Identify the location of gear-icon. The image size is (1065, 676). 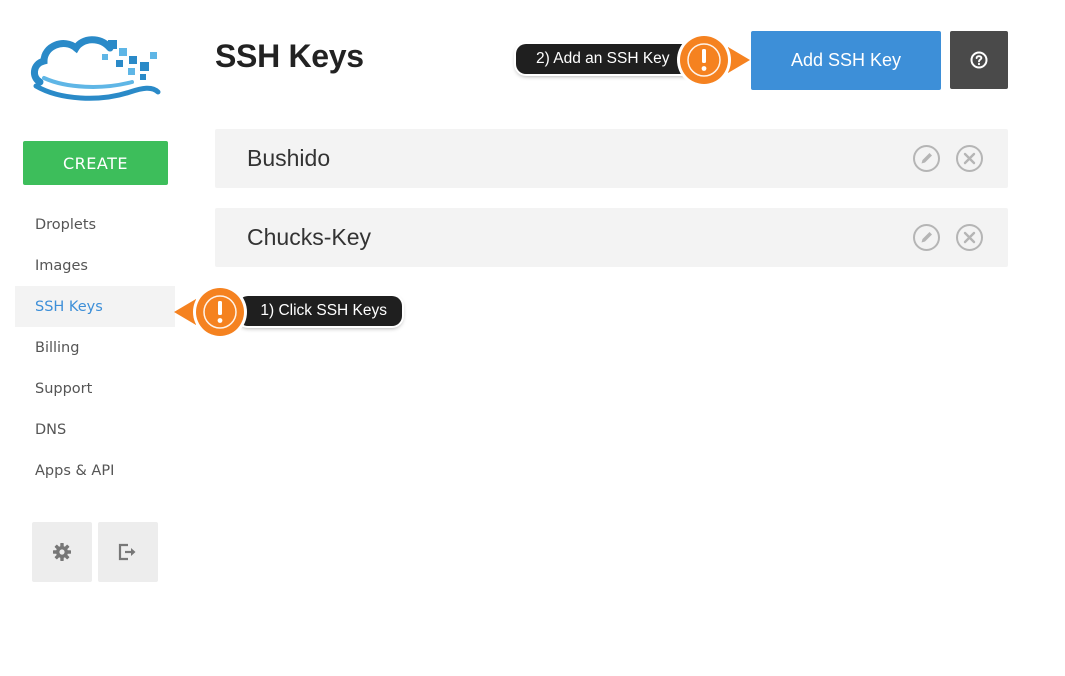
(62, 552).